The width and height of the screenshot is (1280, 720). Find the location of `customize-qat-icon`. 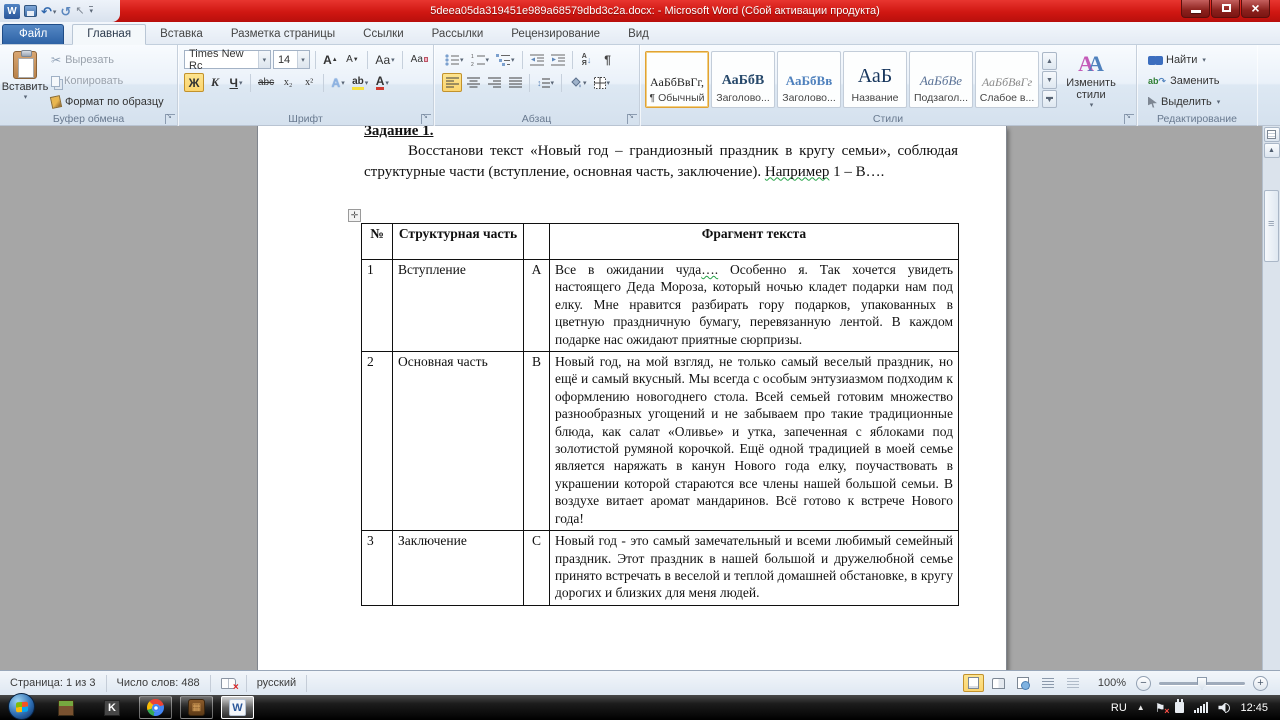

customize-qat-icon is located at coordinates (91, 11).